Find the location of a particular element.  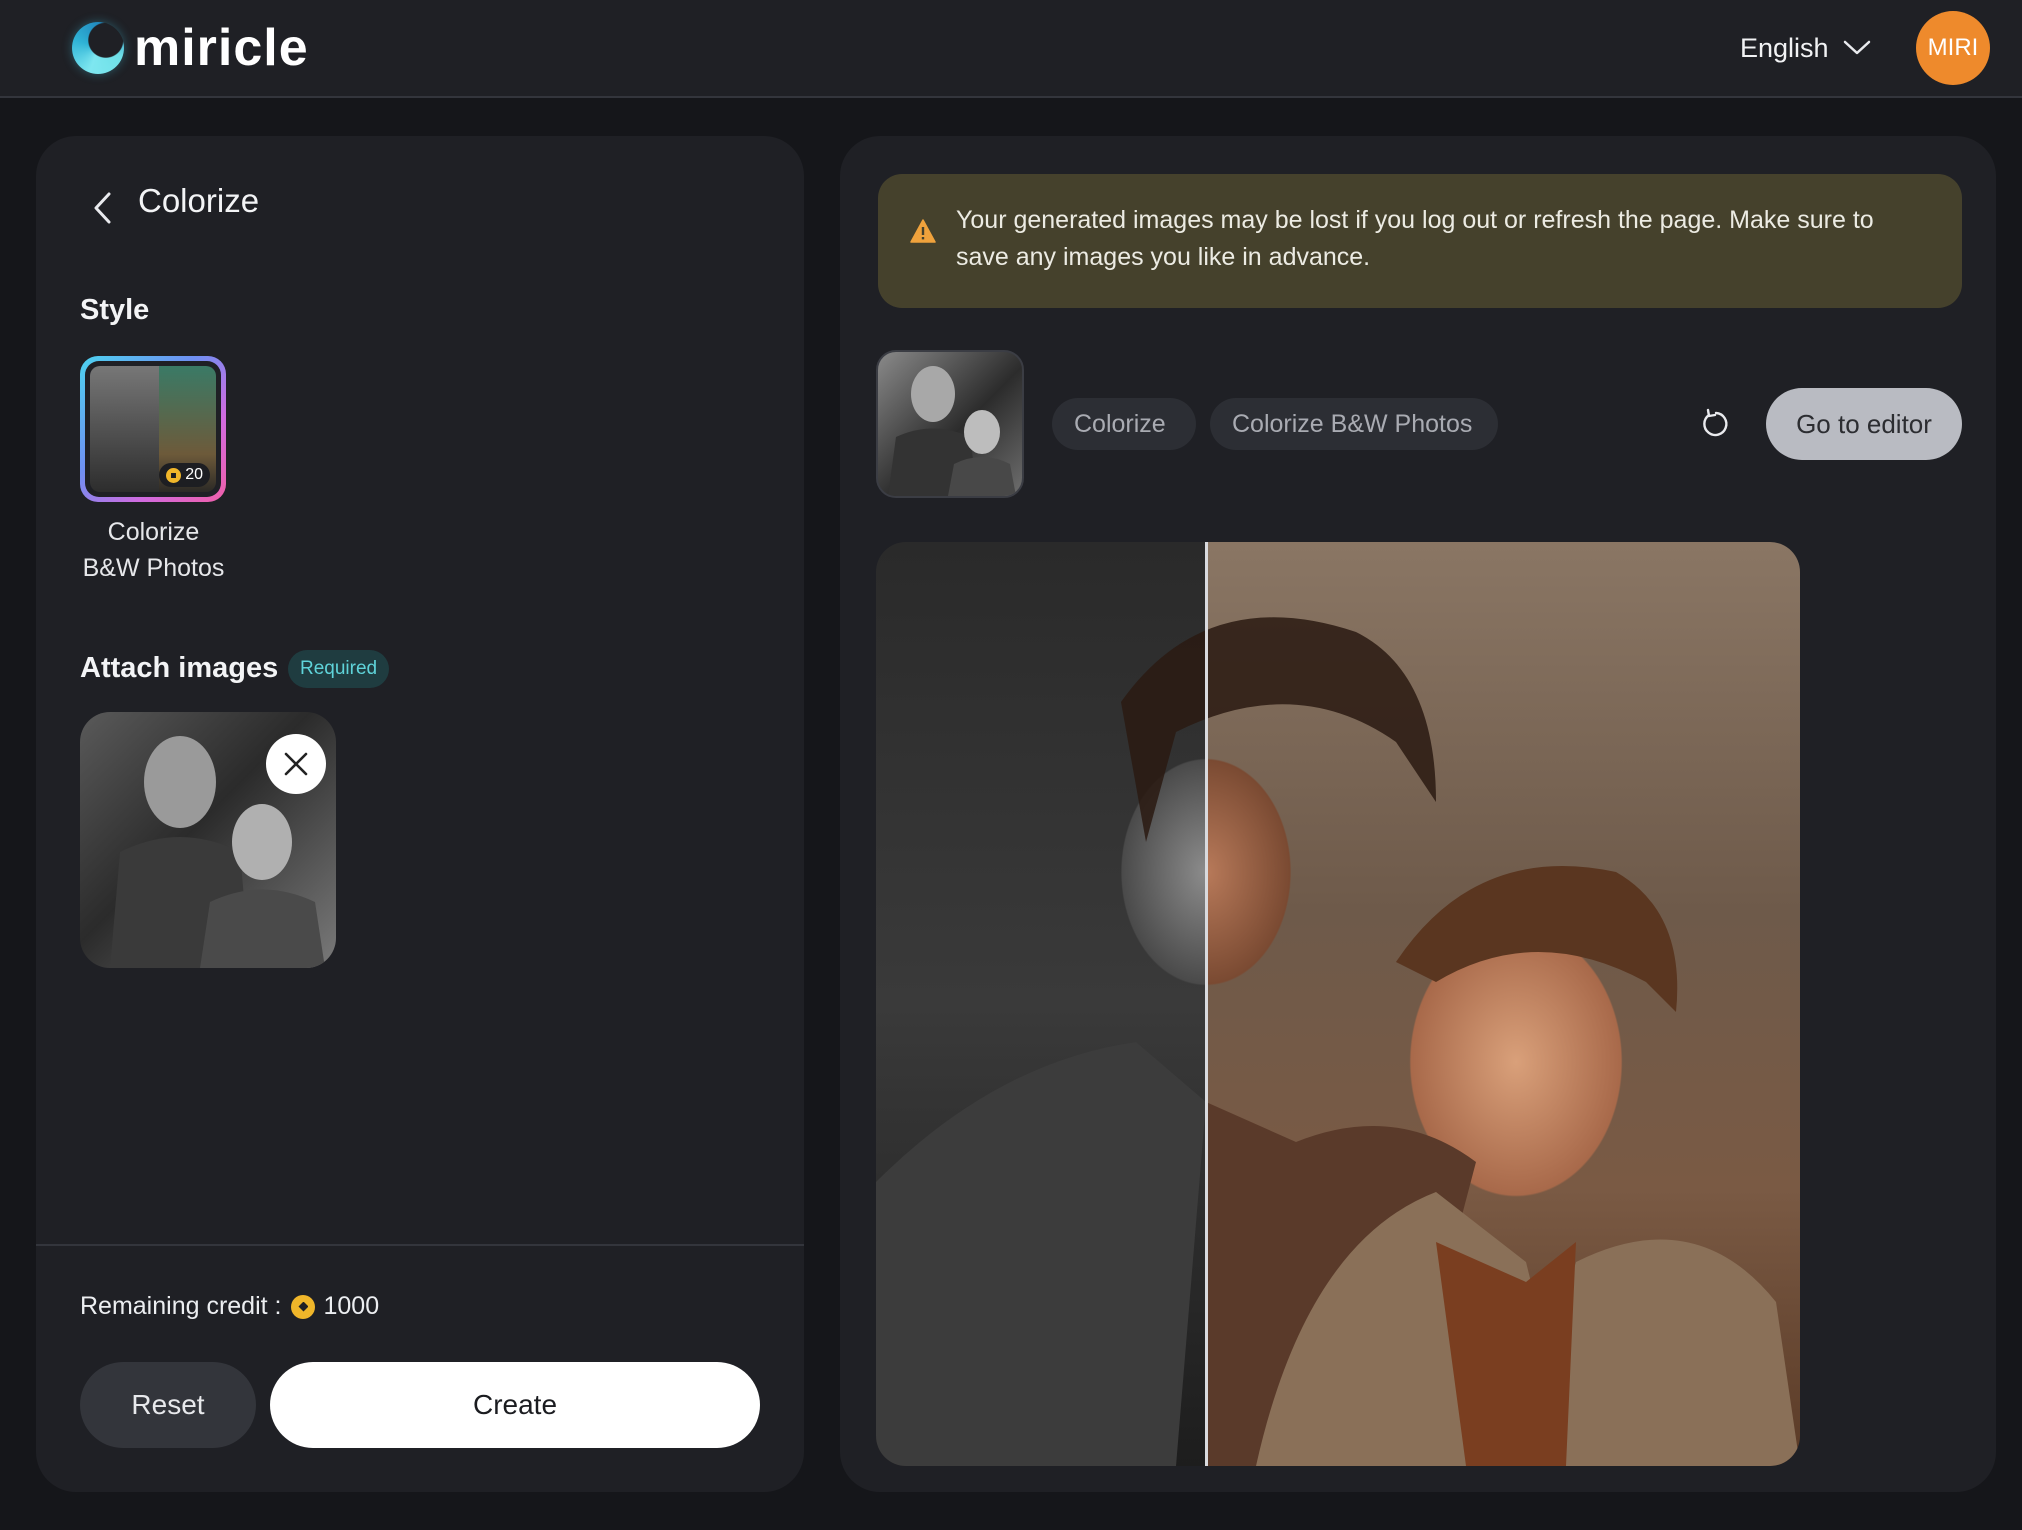

style-thumbnail: 20 is located at coordinates (153, 429).